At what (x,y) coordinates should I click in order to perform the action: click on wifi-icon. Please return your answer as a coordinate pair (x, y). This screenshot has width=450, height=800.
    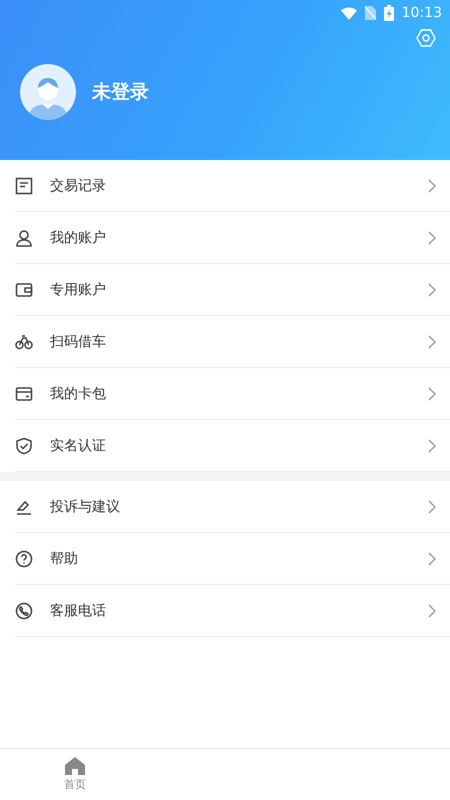
    Looking at the image, I should click on (348, 13).